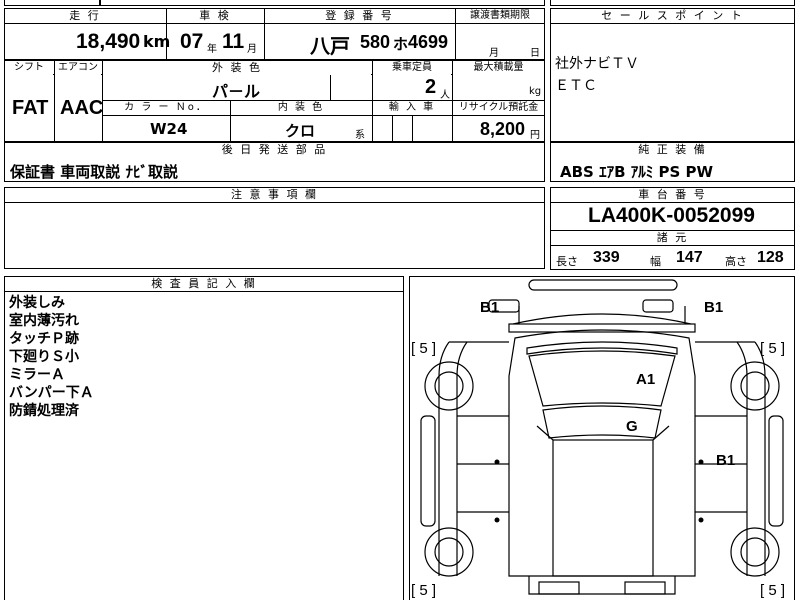 This screenshot has height=600, width=800. What do you see at coordinates (567, 261) in the screenshot?
I see `length-label: 長さ` at bounding box center [567, 261].